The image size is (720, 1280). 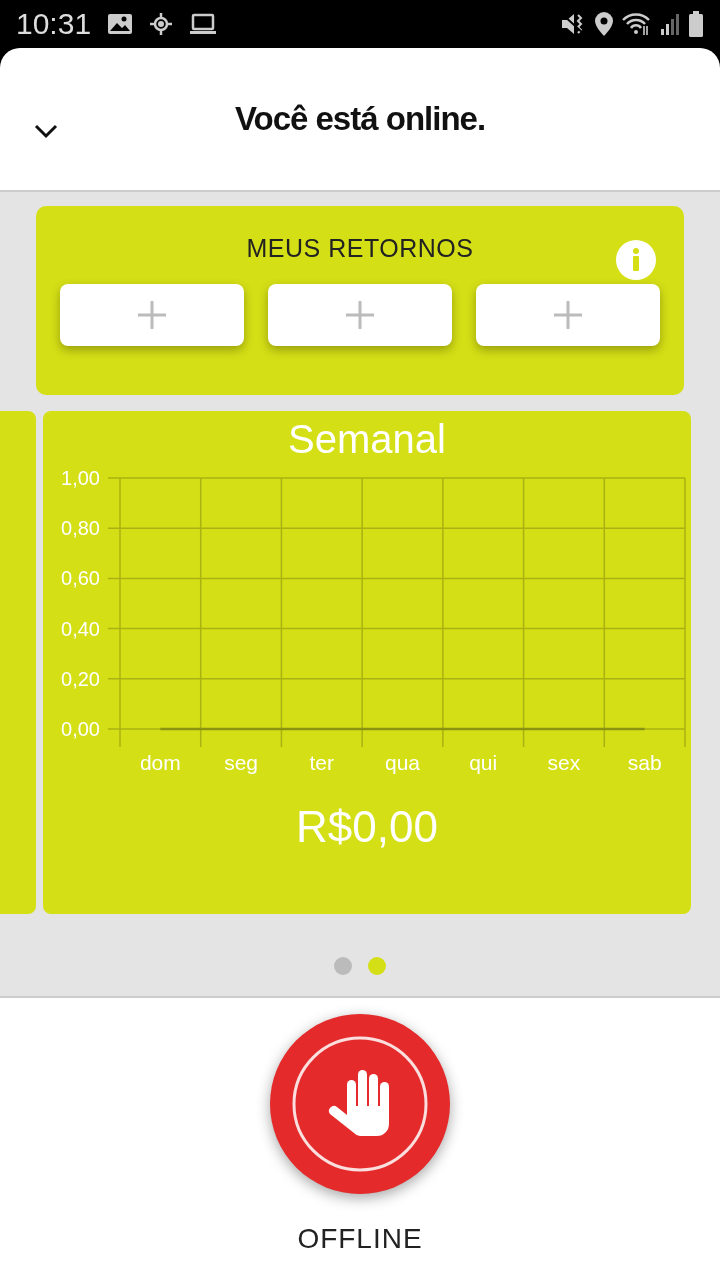 I want to click on returns-title: MEUS RETORNOS, so click(x=360, y=248).